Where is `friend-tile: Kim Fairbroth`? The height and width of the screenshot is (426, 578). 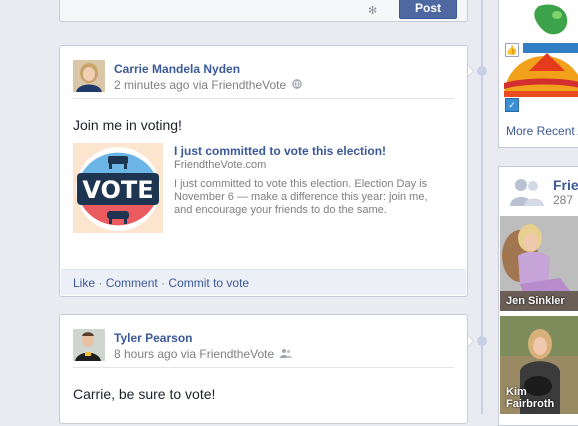
friend-tile: Kim Fairbroth is located at coordinates (539, 365).